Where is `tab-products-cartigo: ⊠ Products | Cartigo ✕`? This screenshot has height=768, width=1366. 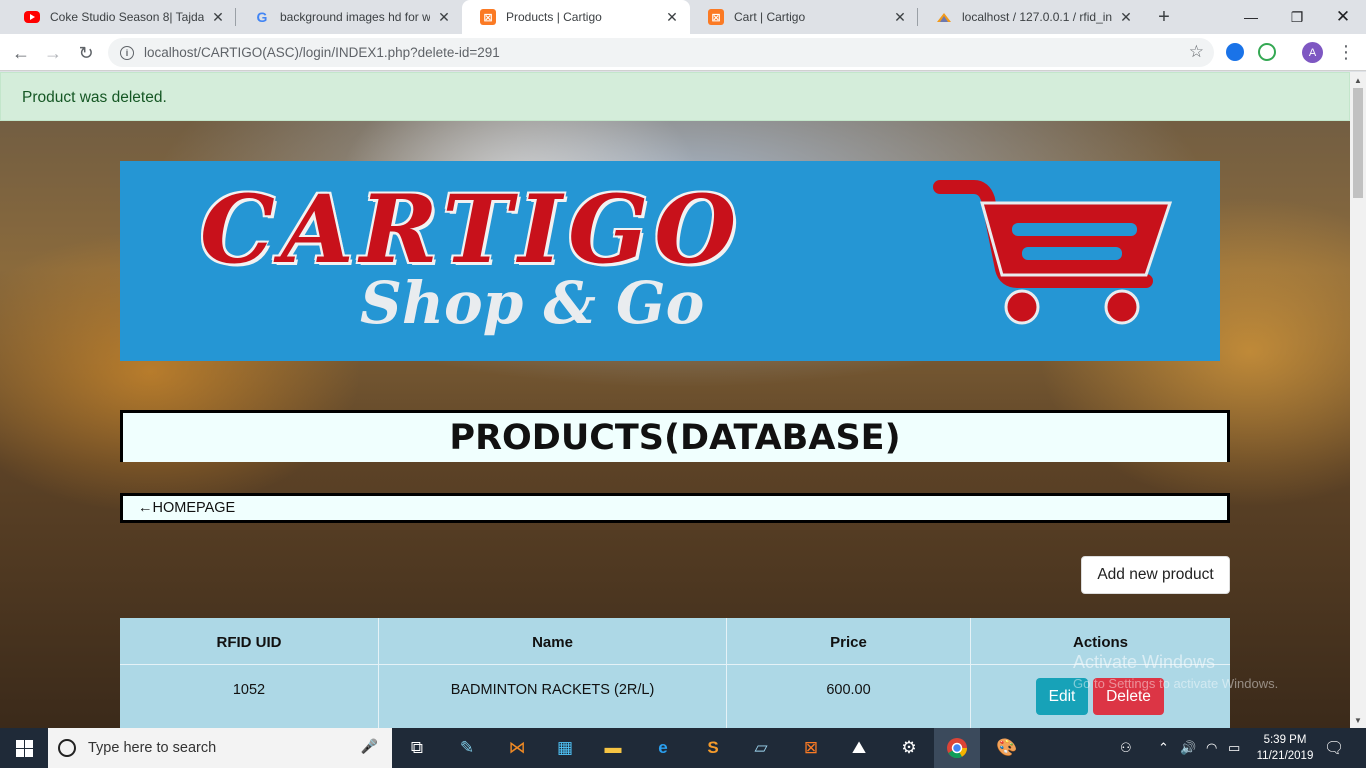 tab-products-cartigo: ⊠ Products | Cartigo ✕ is located at coordinates (576, 17).